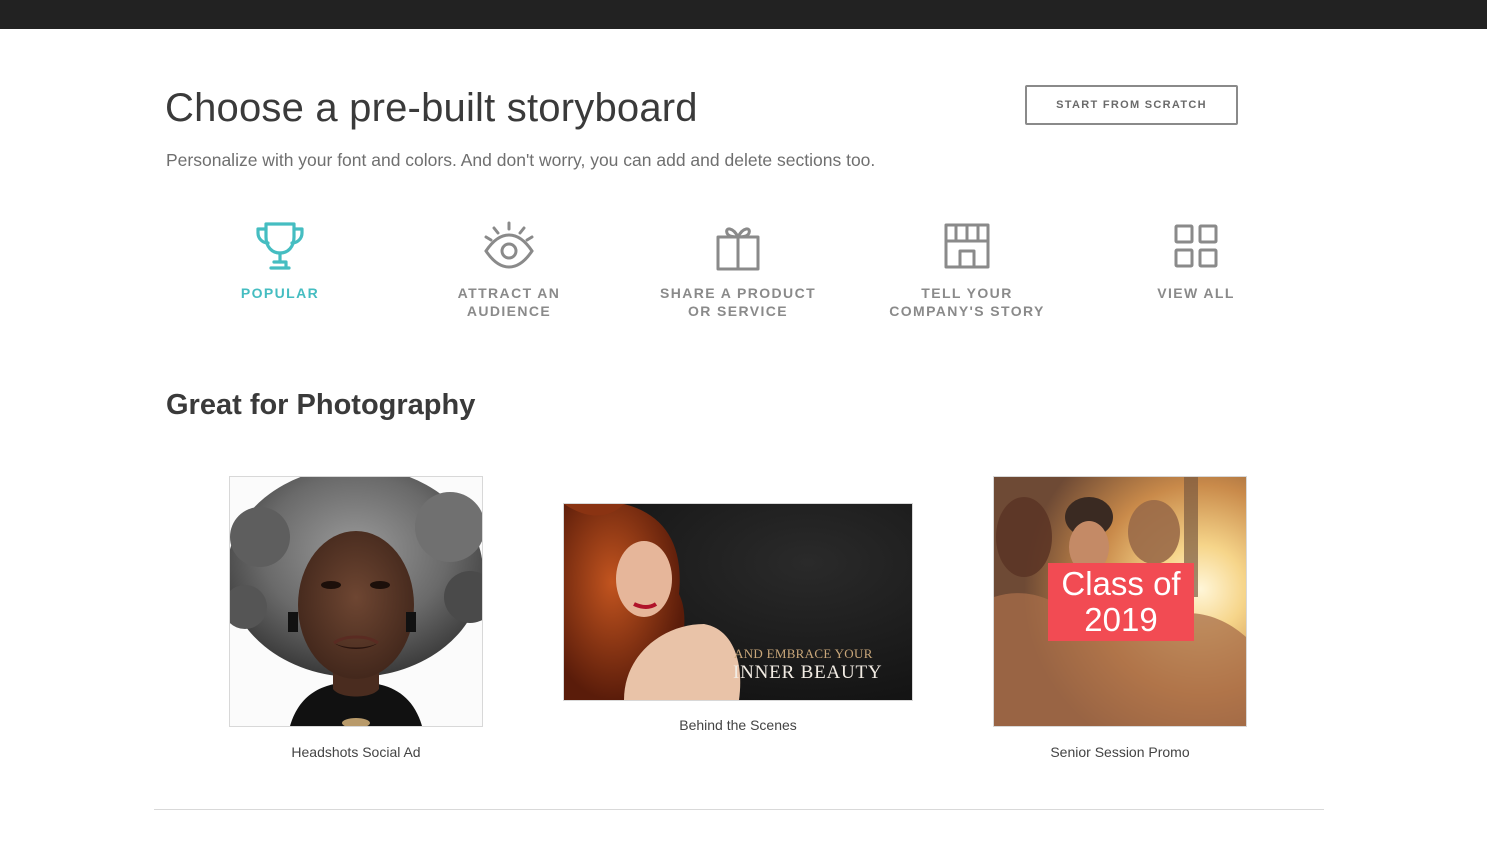  I want to click on card-caption: Headshots Social Ad, so click(356, 752).